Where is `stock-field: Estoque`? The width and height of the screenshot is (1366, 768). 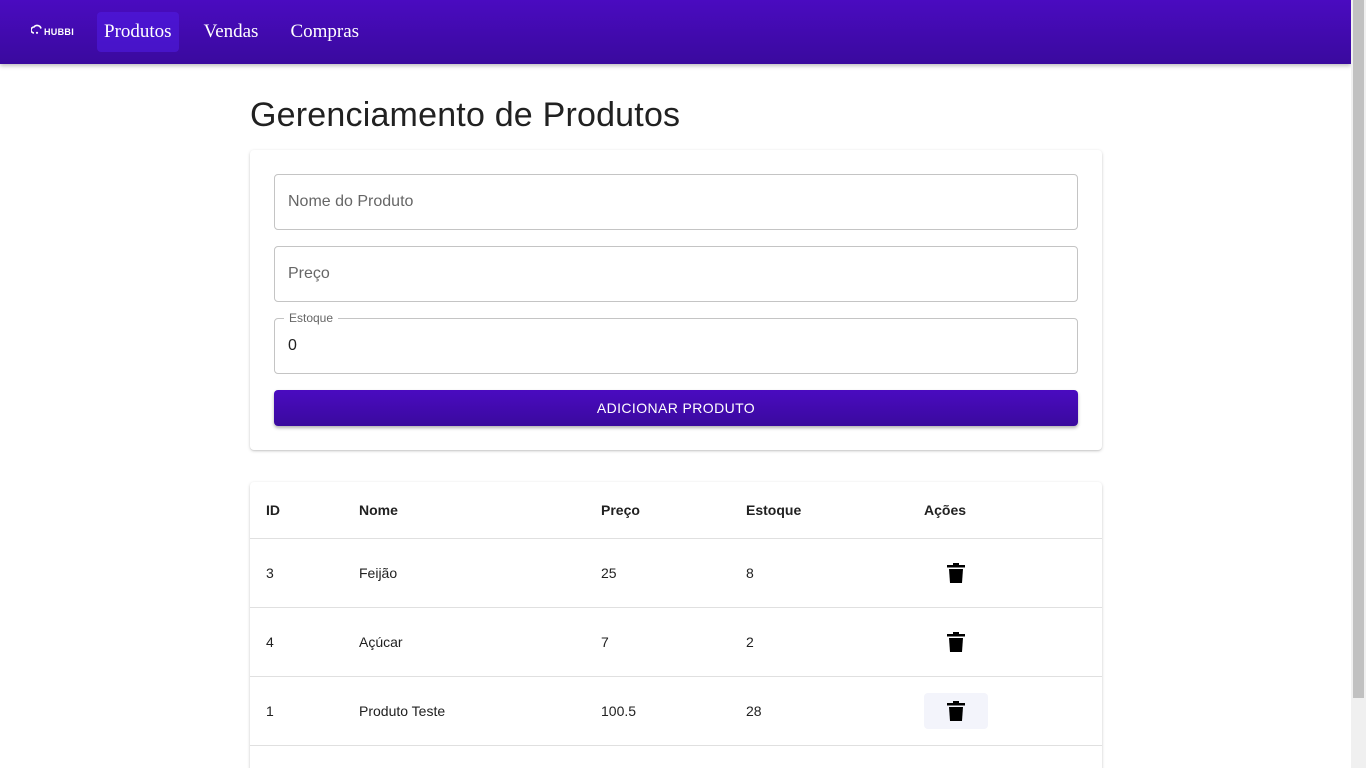 stock-field: Estoque is located at coordinates (676, 342).